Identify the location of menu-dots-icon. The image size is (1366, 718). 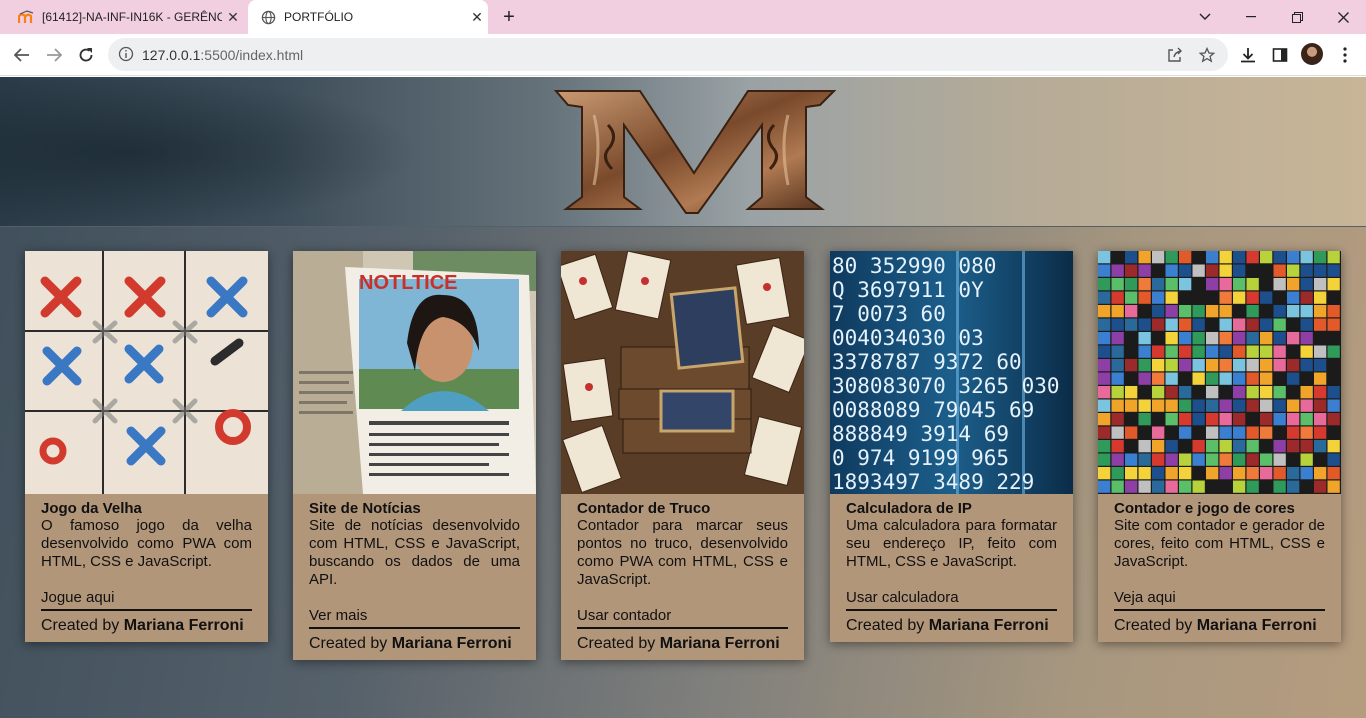
(1345, 55).